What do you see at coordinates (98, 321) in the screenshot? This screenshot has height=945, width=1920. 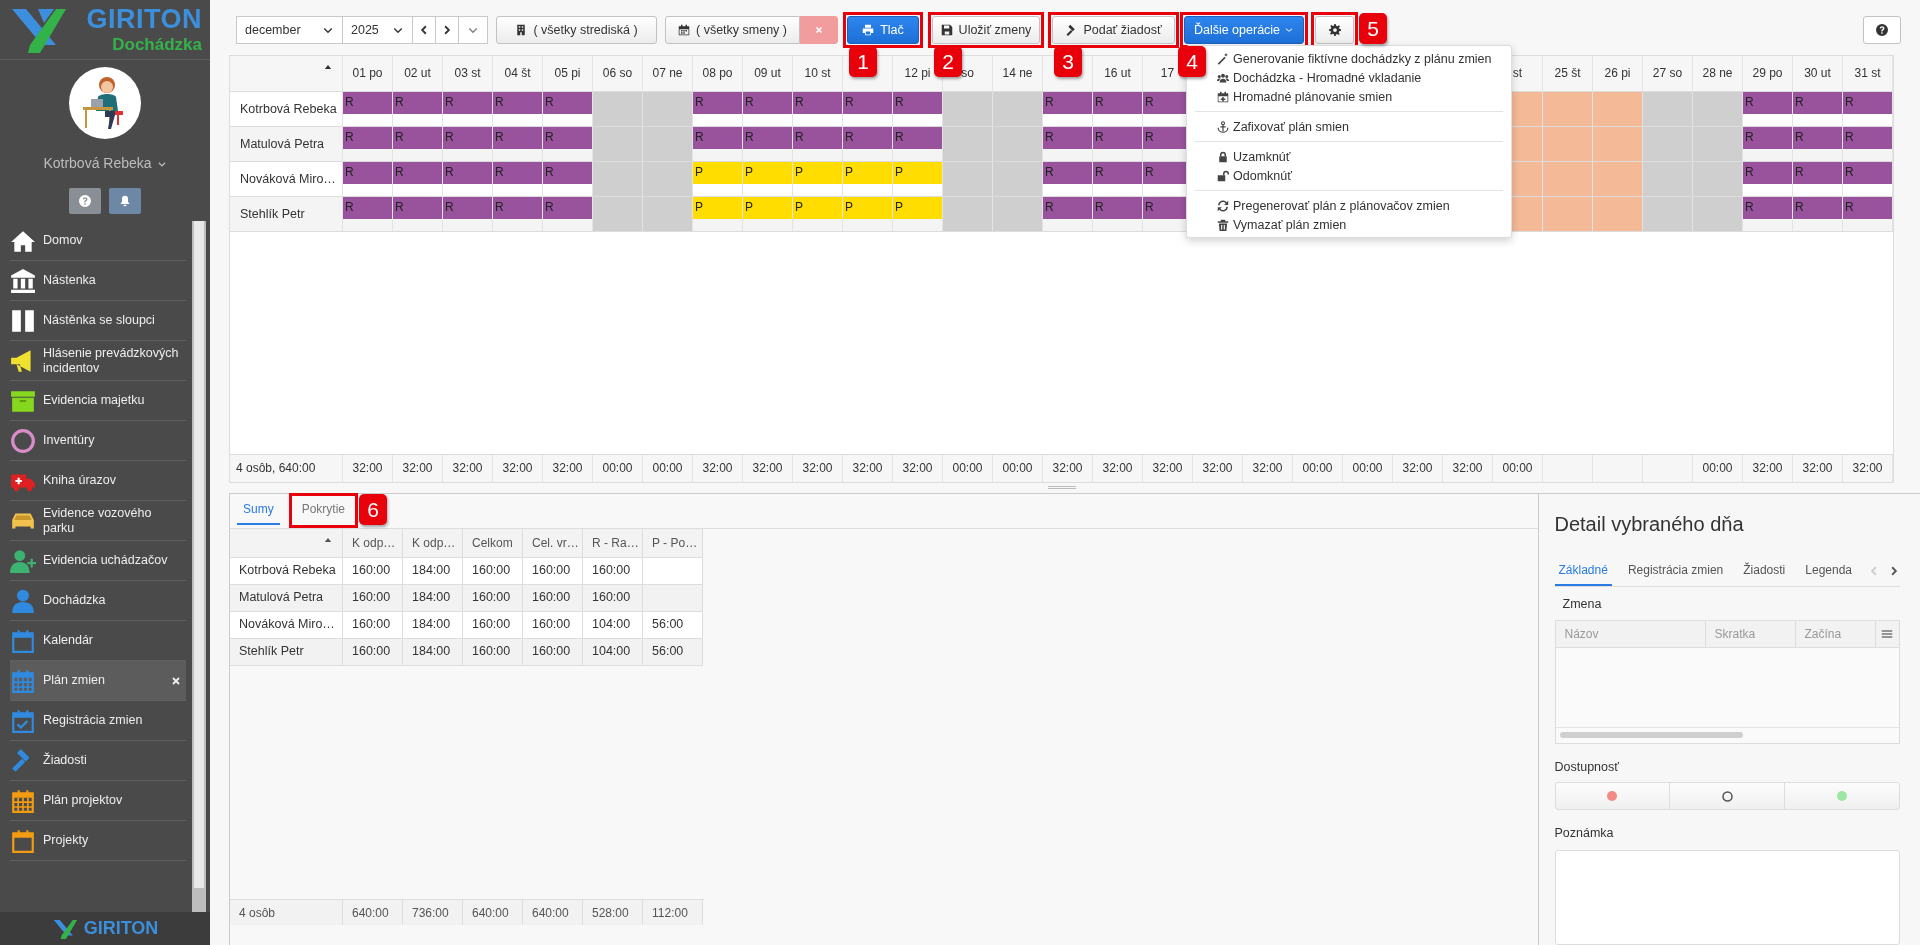 I see `sidebar-item: Nástěnka se sloupci` at bounding box center [98, 321].